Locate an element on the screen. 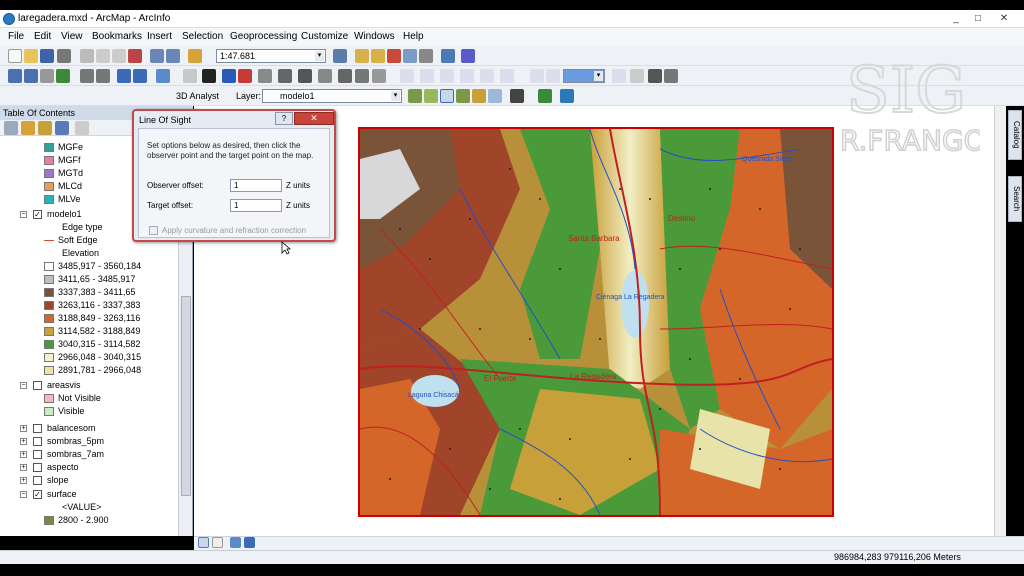 The height and width of the screenshot is (576, 1024). scale-combo: 1:47.681 ▾ is located at coordinates (271, 56).